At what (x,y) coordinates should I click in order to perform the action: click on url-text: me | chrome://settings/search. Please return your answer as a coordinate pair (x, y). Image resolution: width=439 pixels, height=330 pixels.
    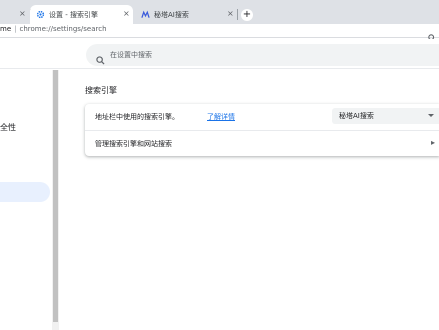
    Looking at the image, I should click on (53, 29).